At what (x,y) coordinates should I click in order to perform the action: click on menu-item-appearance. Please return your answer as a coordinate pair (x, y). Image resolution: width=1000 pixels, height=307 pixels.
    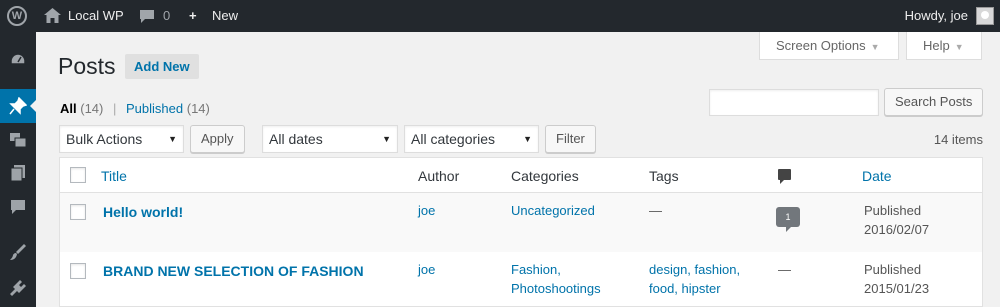
    Looking at the image, I should click on (18, 252).